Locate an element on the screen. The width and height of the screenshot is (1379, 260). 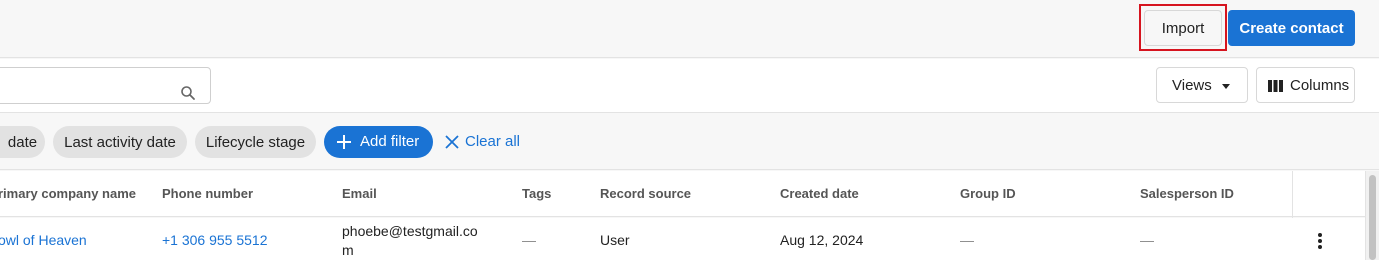
clear-all-label: Clear all is located at coordinates (493, 141).